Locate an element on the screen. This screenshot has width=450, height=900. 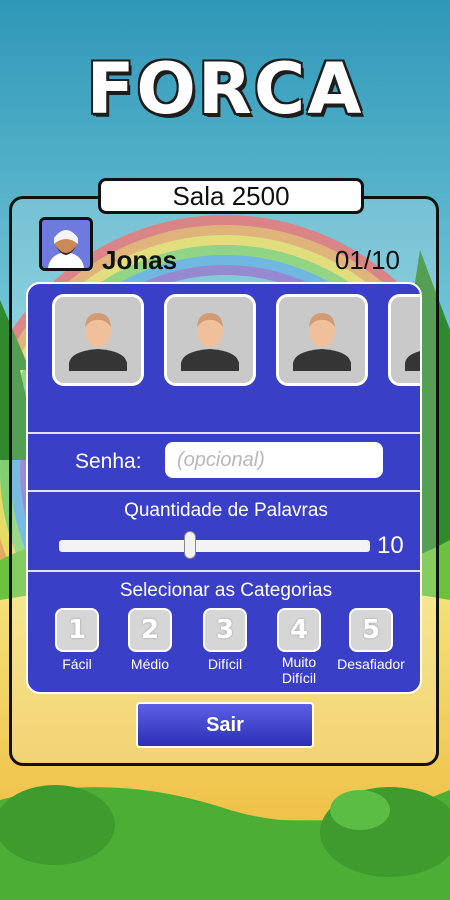
player-count: 01/10 is located at coordinates (367, 260).